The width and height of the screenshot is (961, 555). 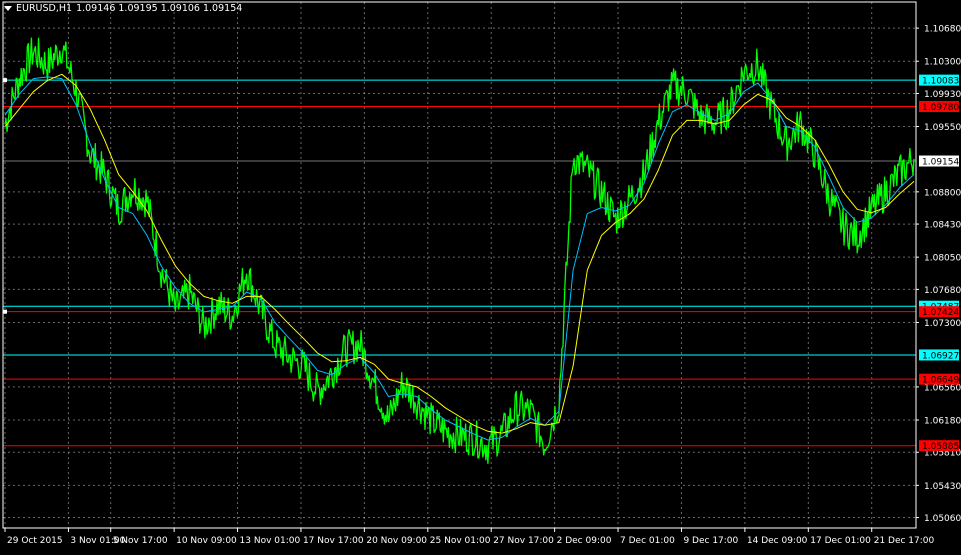 I want to click on y-tick-label: 1.06180, so click(x=942, y=422).